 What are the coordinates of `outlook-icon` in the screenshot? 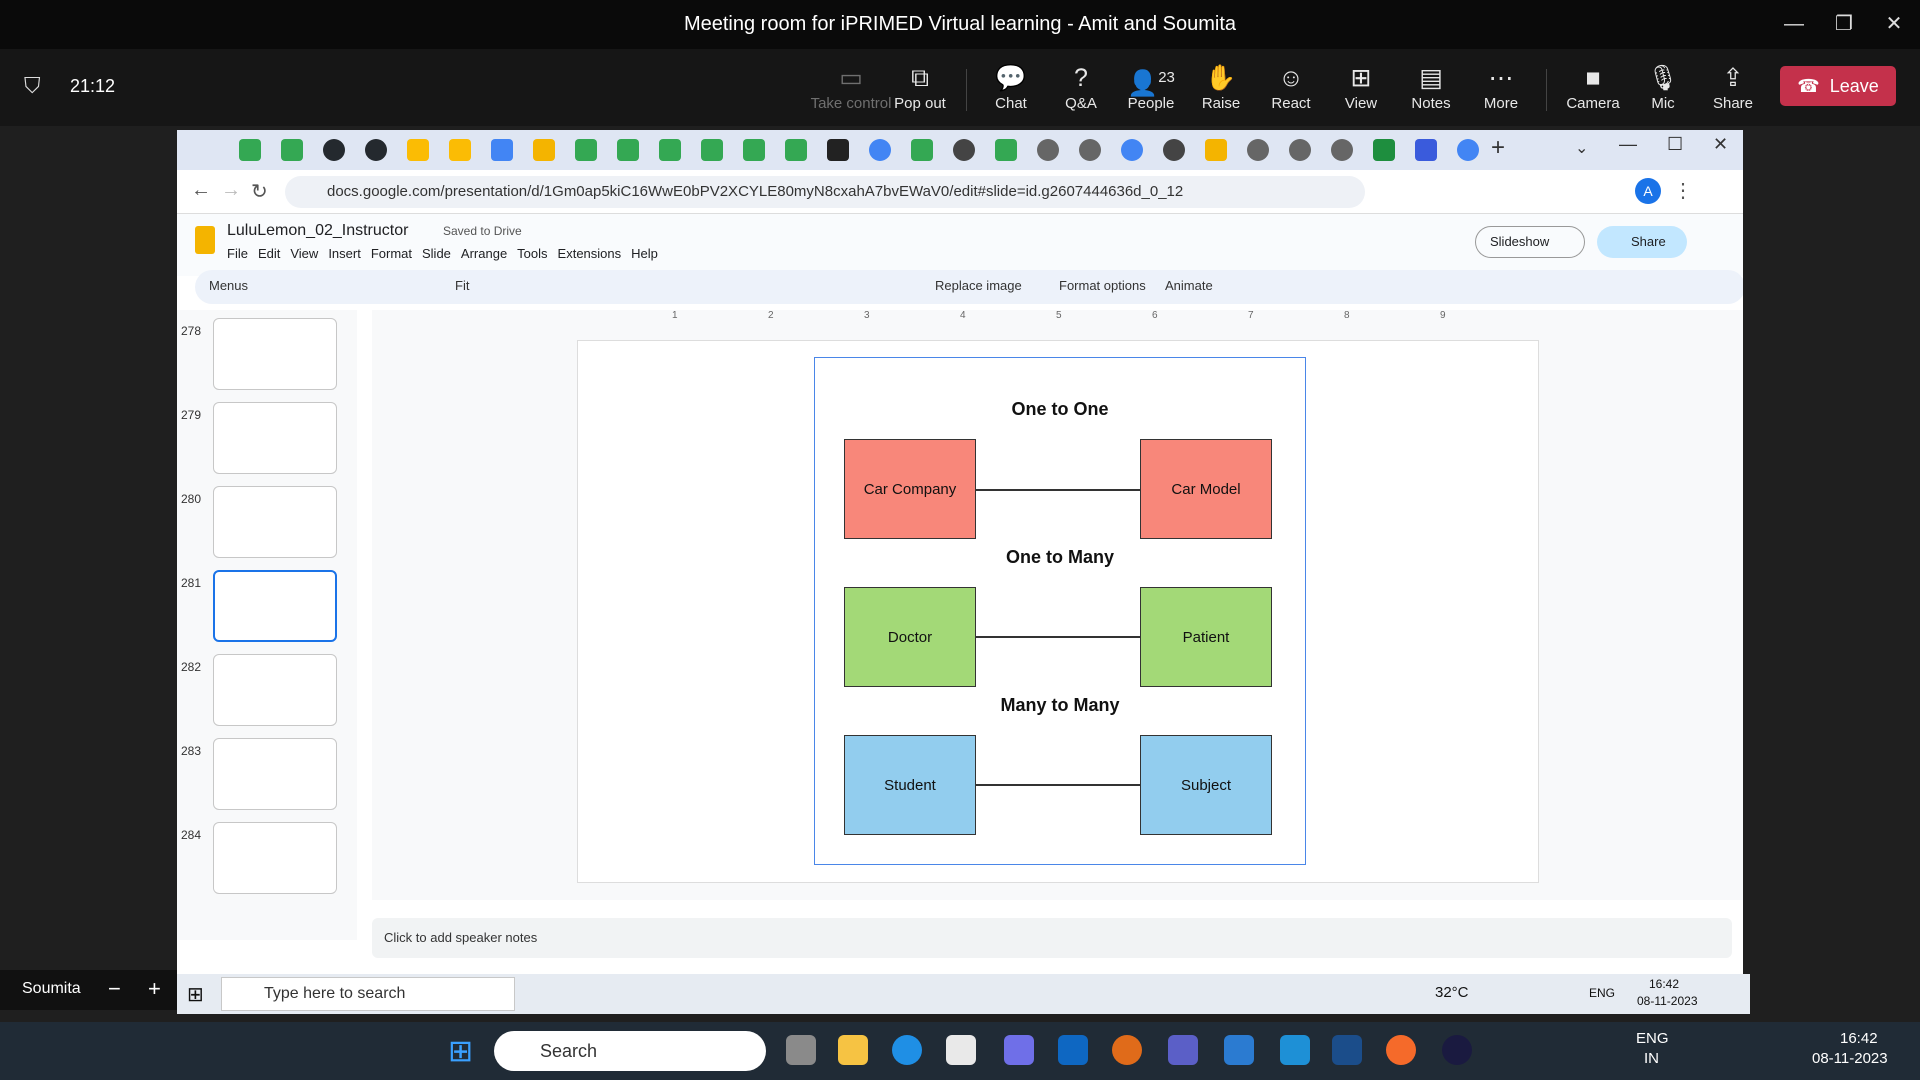 It's located at (1073, 1050).